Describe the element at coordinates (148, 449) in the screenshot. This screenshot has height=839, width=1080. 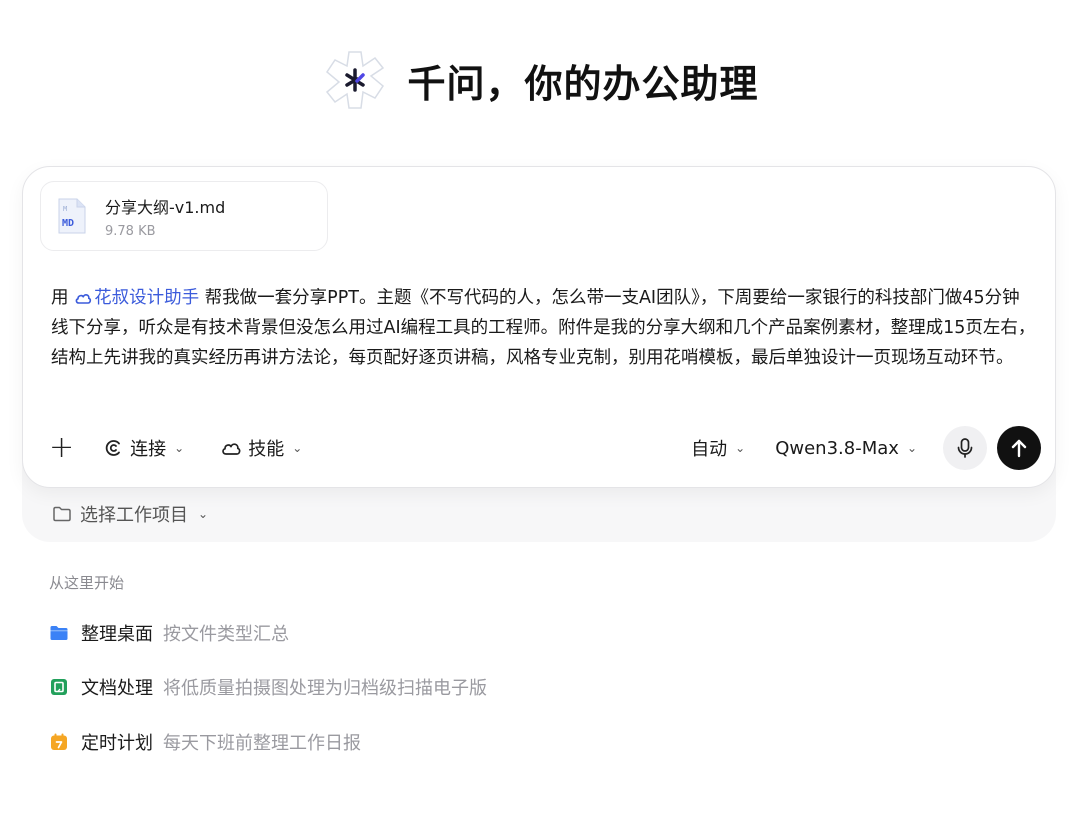
I see `connect-label: 连接` at that location.